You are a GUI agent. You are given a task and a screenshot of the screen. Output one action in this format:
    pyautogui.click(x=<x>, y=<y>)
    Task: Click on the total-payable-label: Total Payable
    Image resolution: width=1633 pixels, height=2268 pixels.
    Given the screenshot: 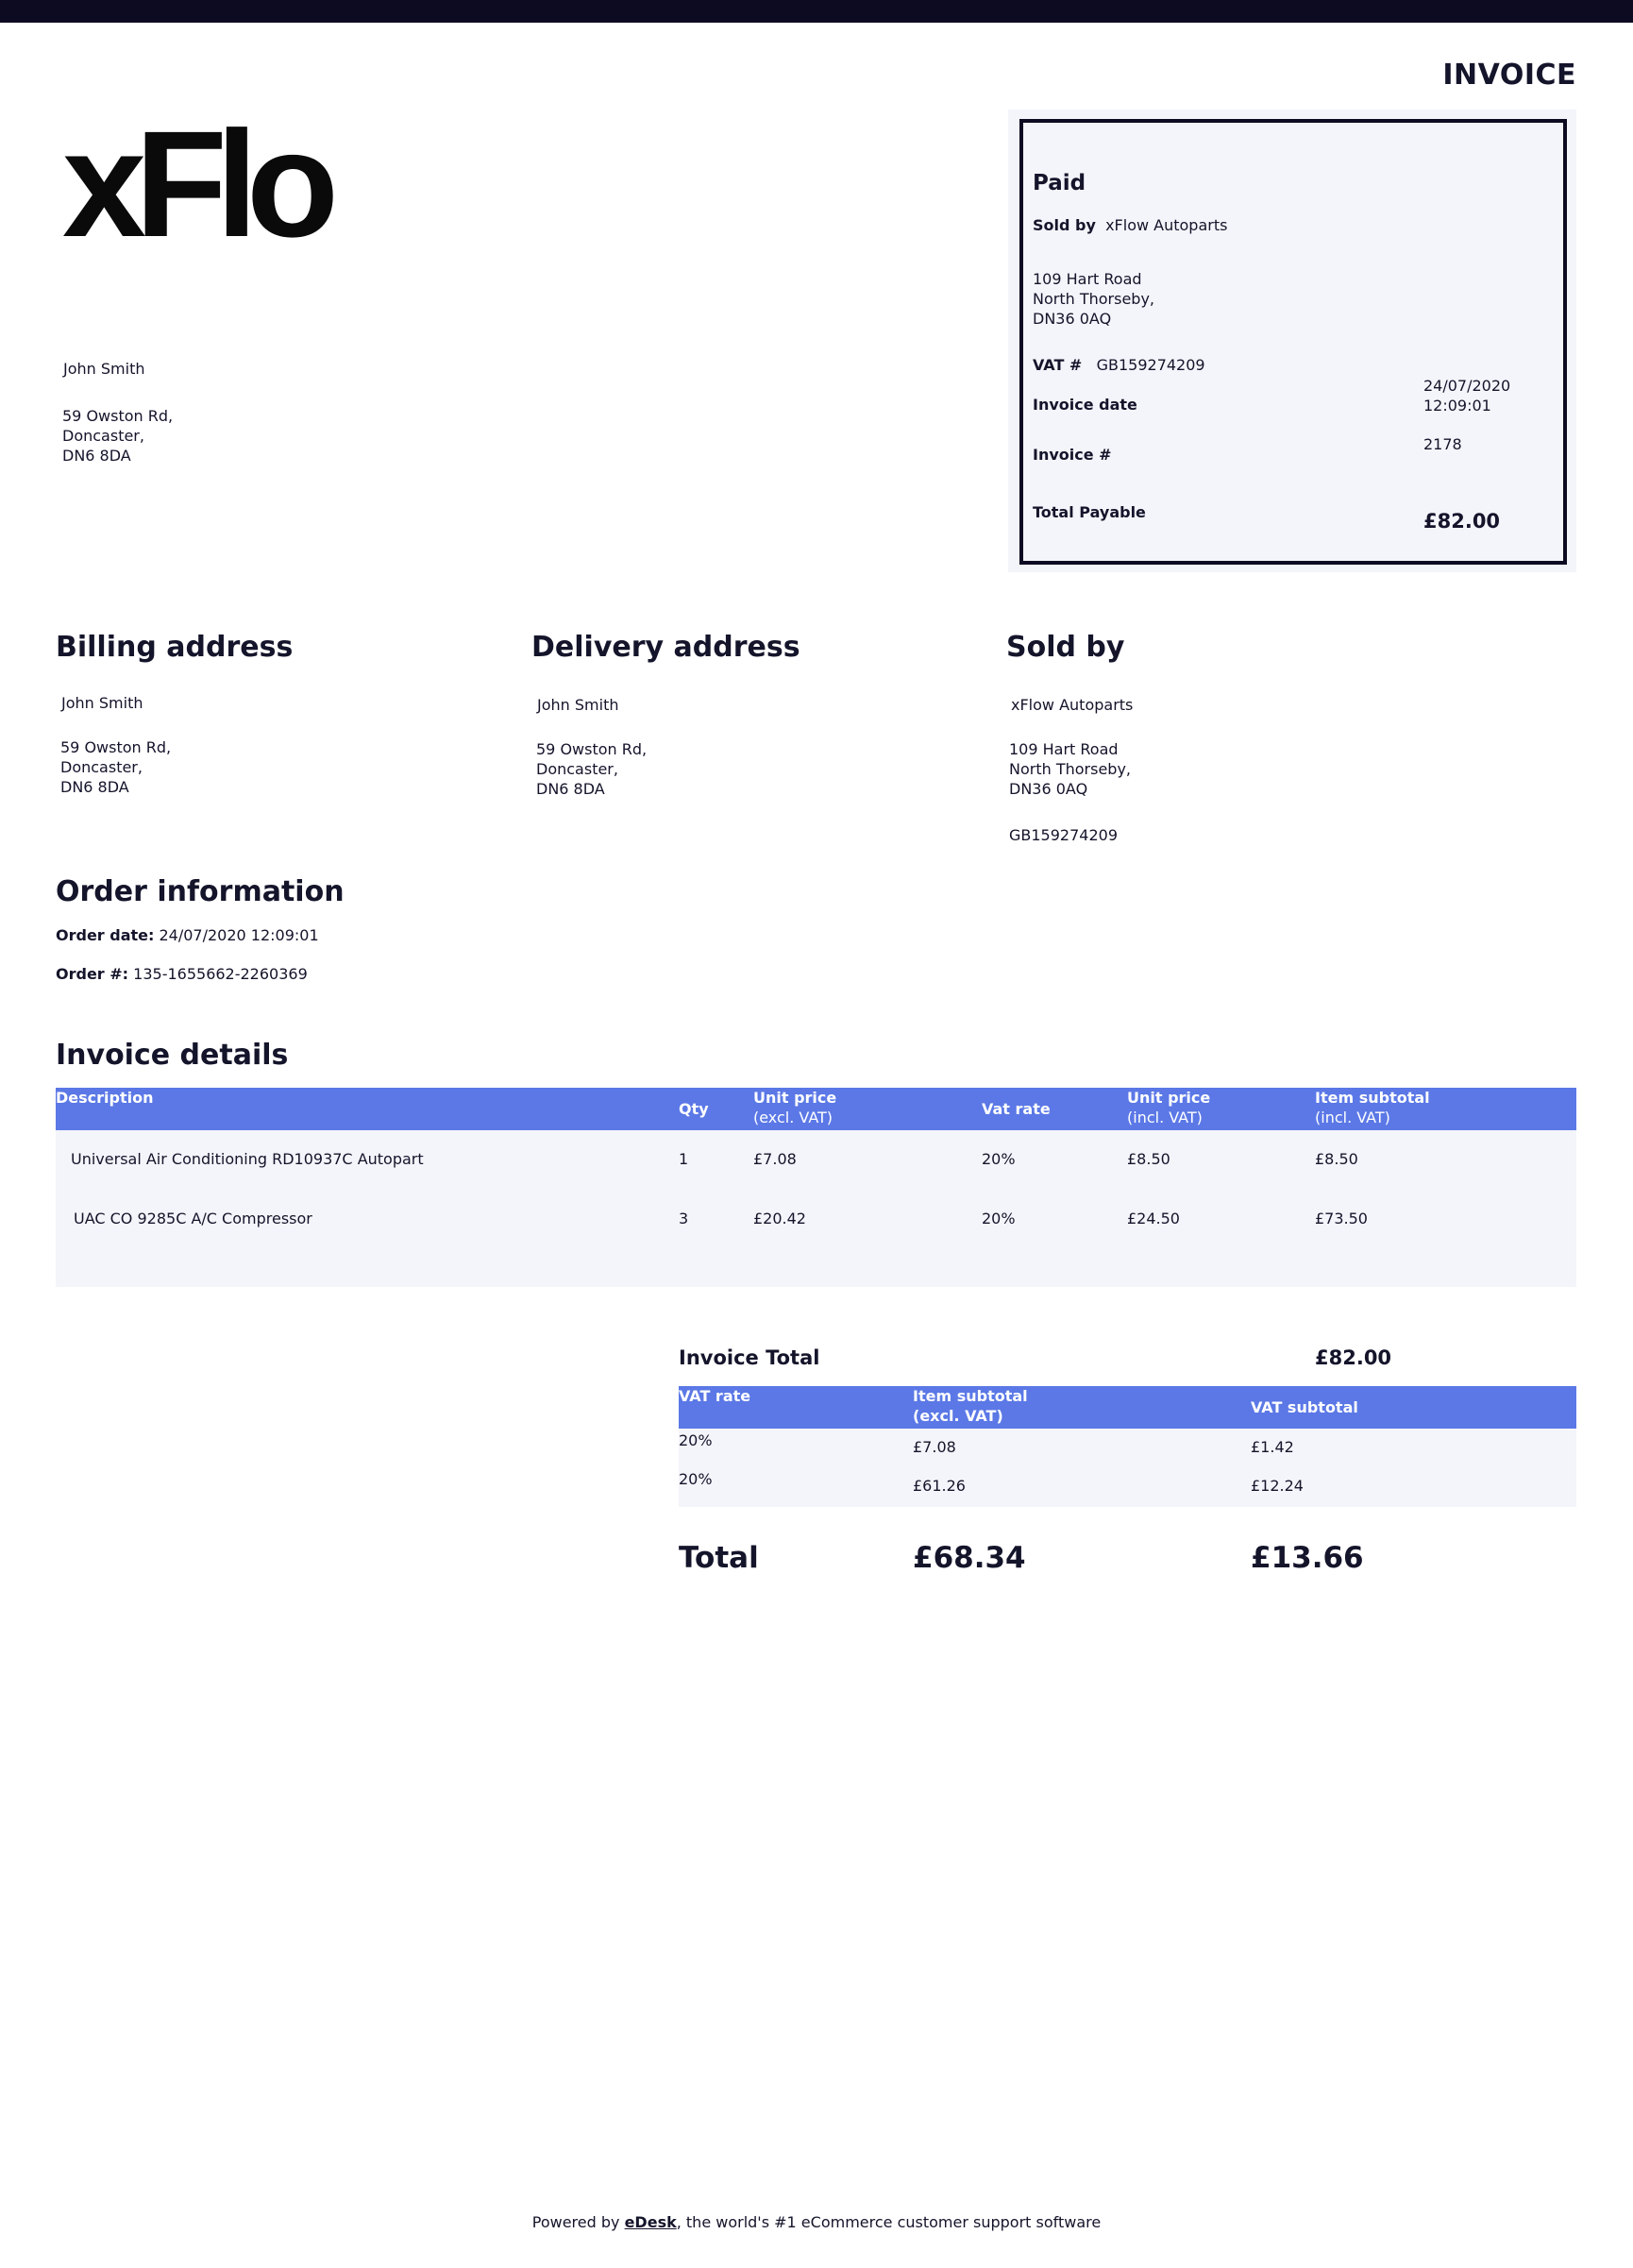 What is the action you would take?
    pyautogui.click(x=1090, y=512)
    